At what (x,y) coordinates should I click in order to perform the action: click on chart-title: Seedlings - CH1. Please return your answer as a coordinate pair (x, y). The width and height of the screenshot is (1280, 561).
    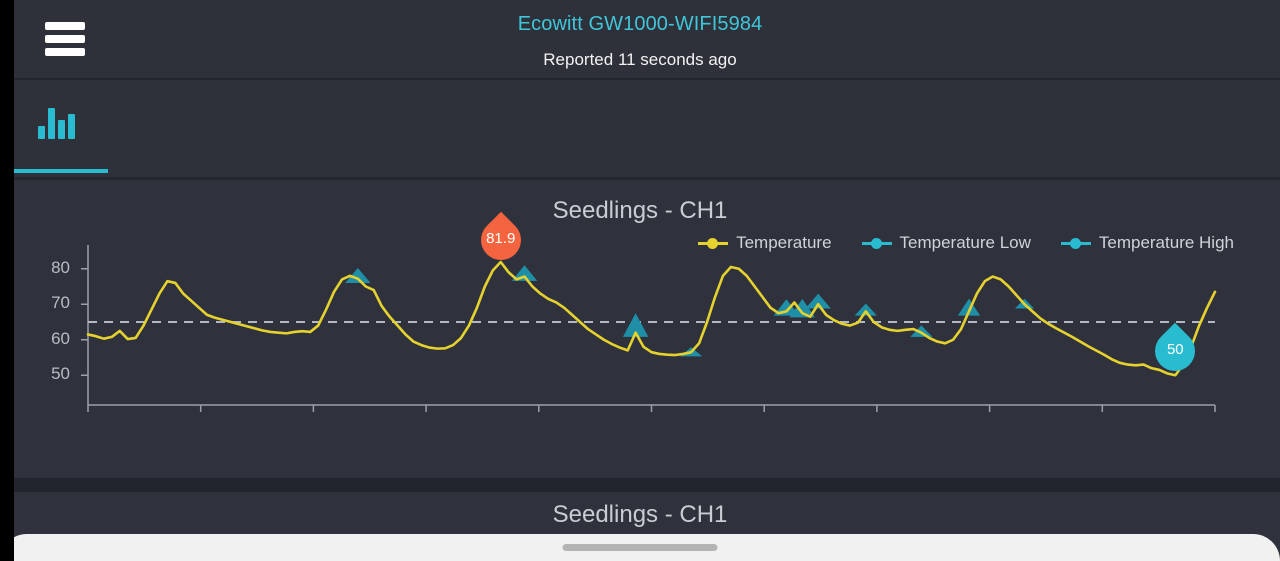
    Looking at the image, I should click on (640, 210).